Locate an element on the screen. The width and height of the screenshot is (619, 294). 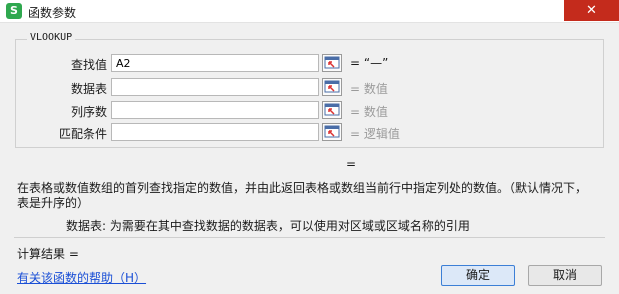
arg-label-col-index: 列序数 is located at coordinates (88, 112).